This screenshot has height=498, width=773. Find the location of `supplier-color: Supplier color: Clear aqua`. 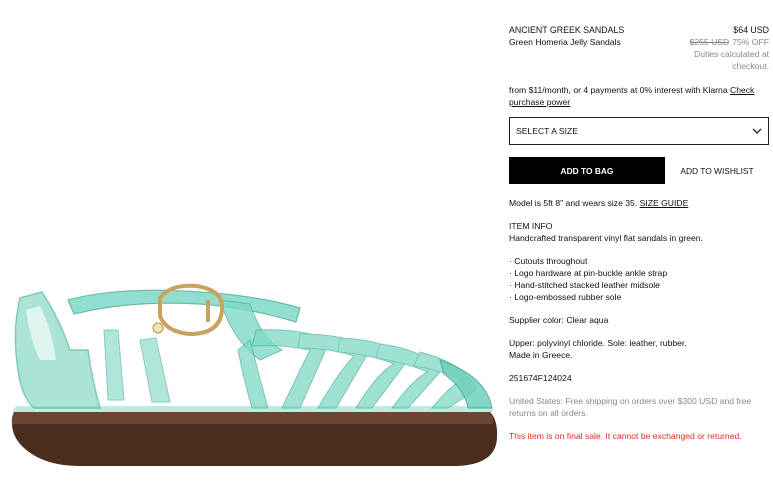

supplier-color: Supplier color: Clear aqua is located at coordinates (559, 320).